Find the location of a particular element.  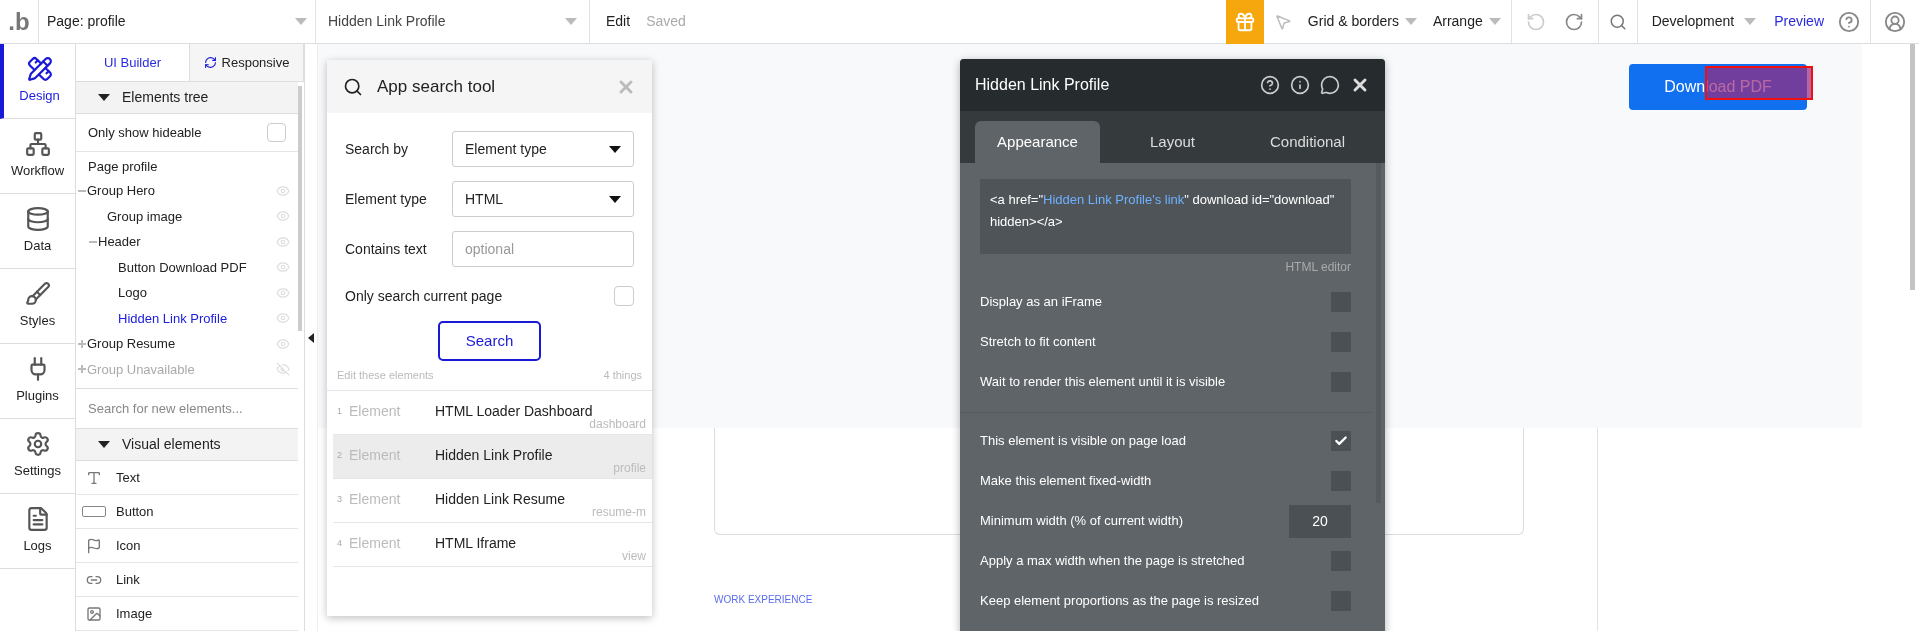

edit-label: Edit is located at coordinates (618, 21).